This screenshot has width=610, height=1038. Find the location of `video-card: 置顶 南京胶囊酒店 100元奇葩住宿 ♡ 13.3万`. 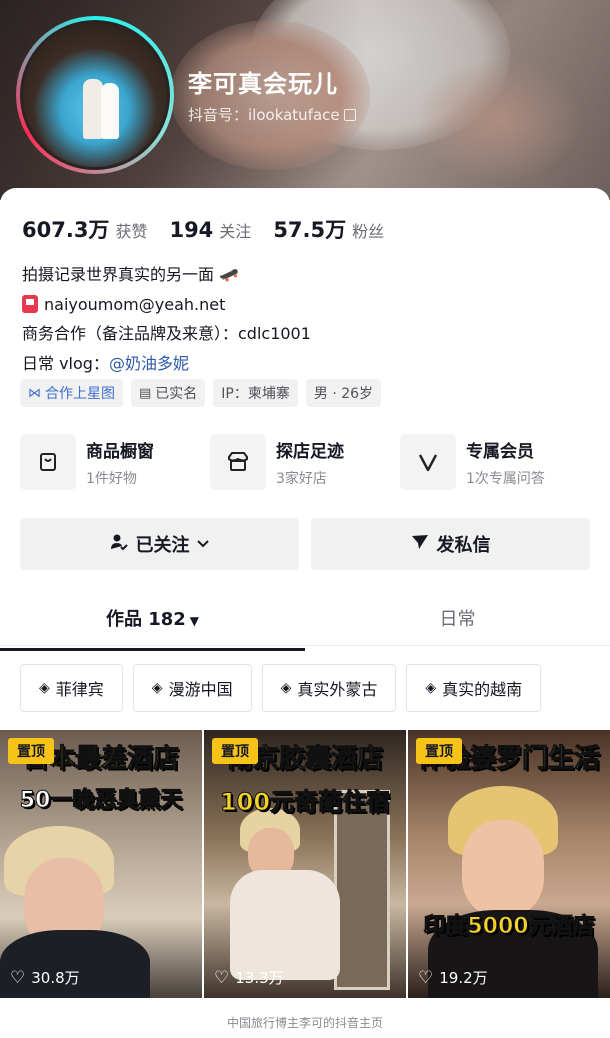

video-card: 置顶 南京胶囊酒店 100元奇葩住宿 ♡ 13.3万 is located at coordinates (305, 864).